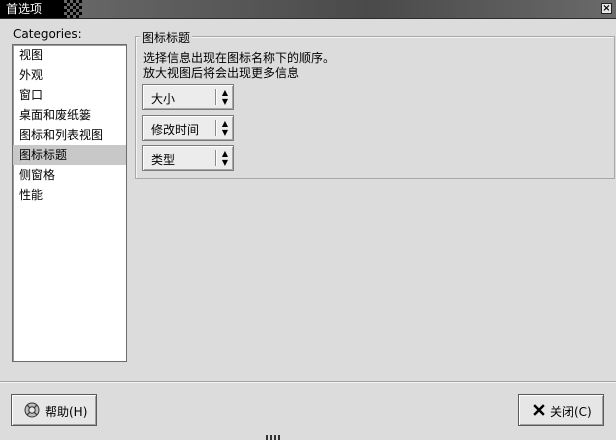 This screenshot has width=616, height=440. Describe the element at coordinates (69, 75) in the screenshot. I see `category-item-appearance: 外观` at that location.